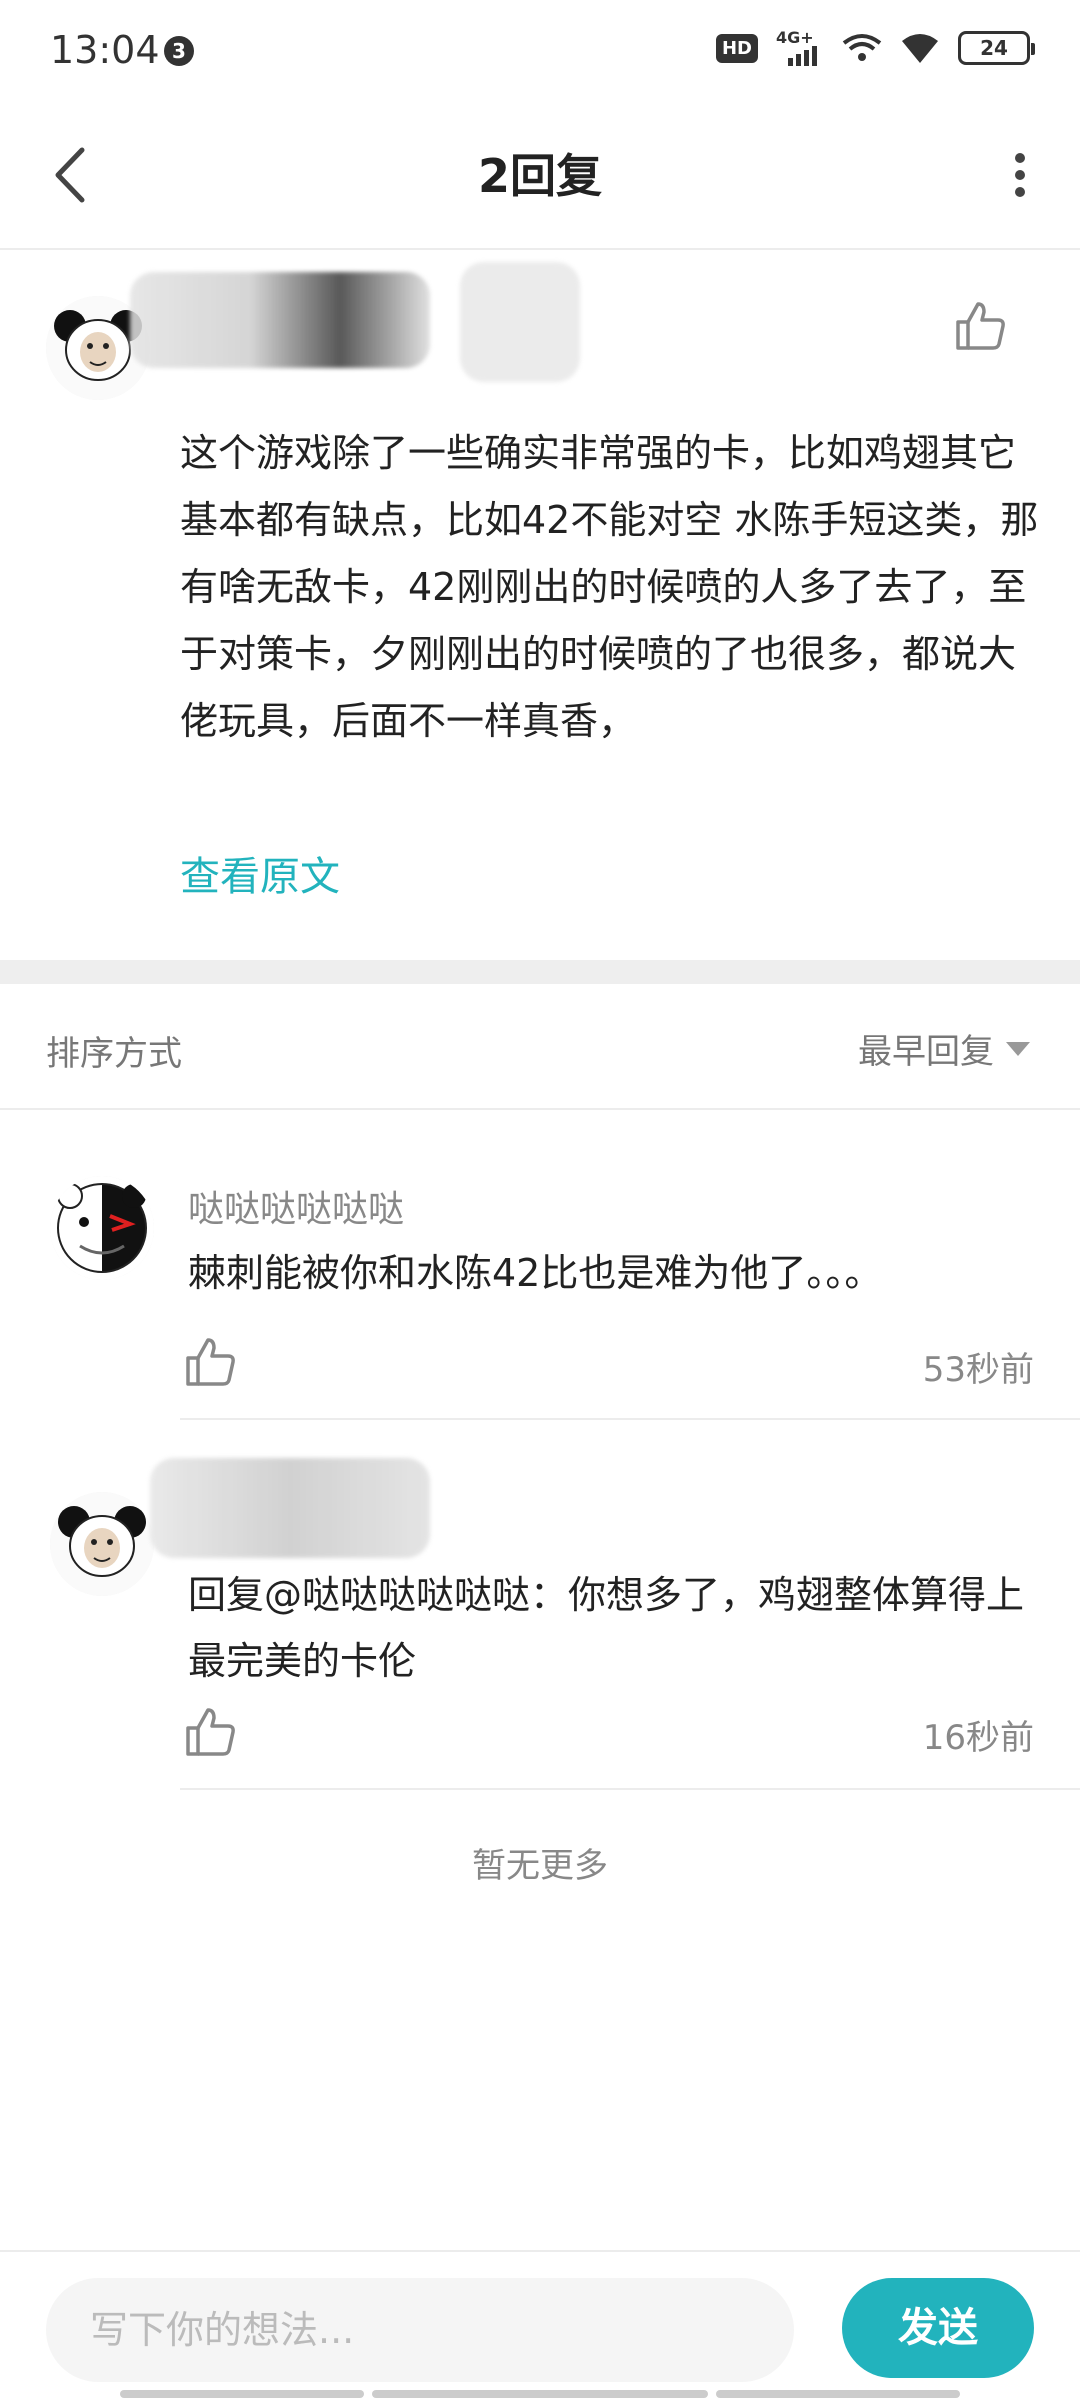  I want to click on sort-selected-value: 最早回复, so click(926, 1052).